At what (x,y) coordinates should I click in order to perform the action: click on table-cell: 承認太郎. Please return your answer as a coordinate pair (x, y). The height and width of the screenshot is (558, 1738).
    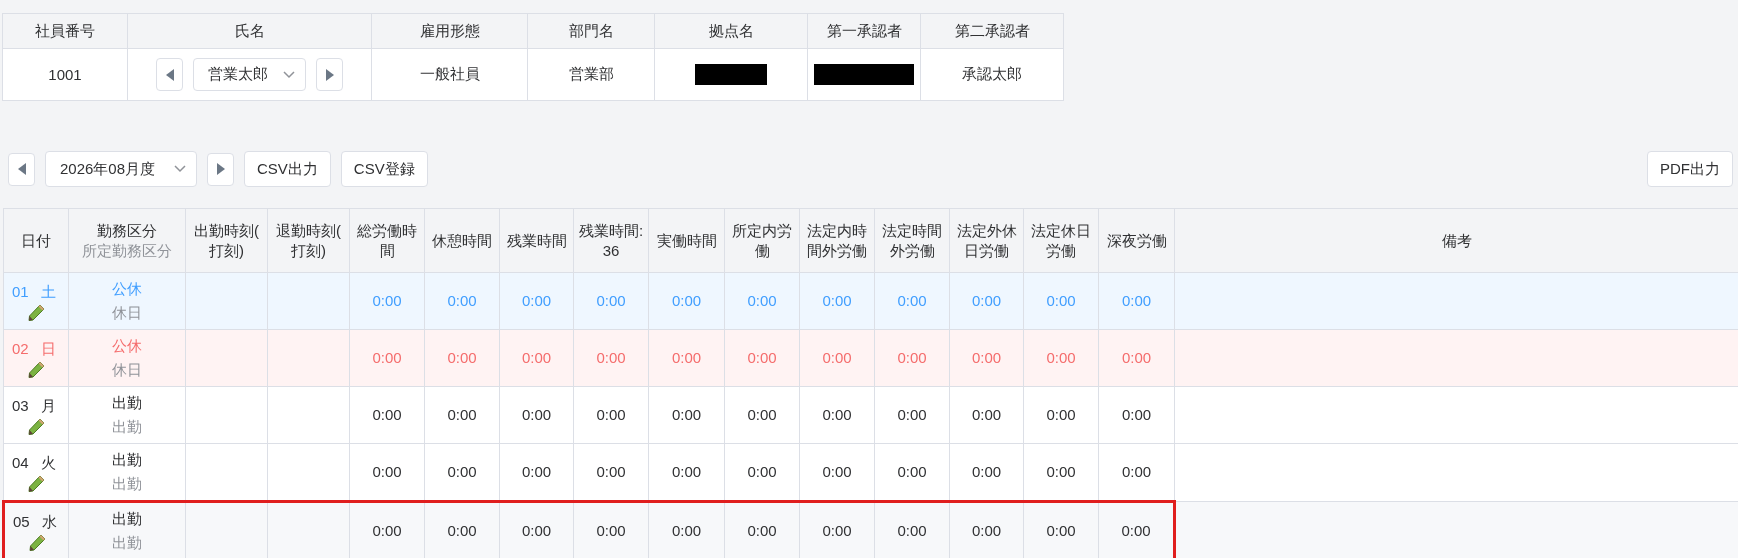
    Looking at the image, I should click on (992, 74).